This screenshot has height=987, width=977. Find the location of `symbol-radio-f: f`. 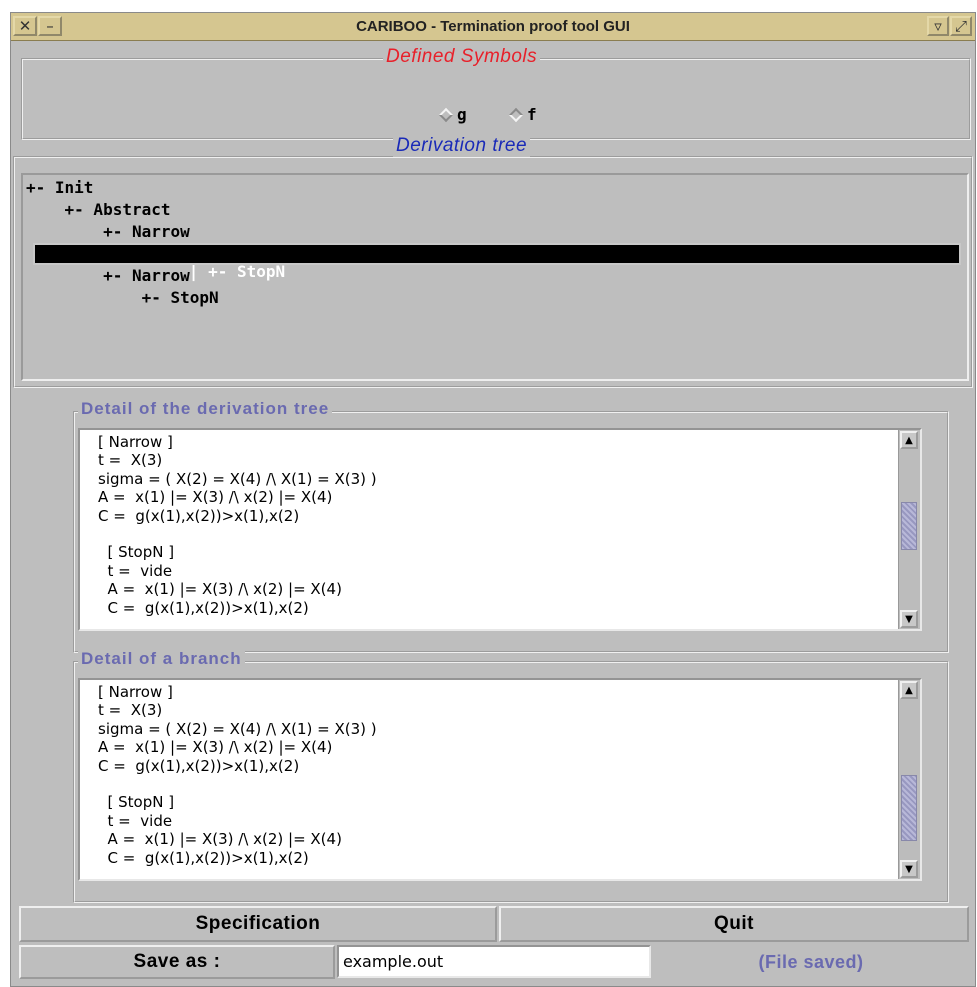

symbol-radio-f: f is located at coordinates (522, 114).